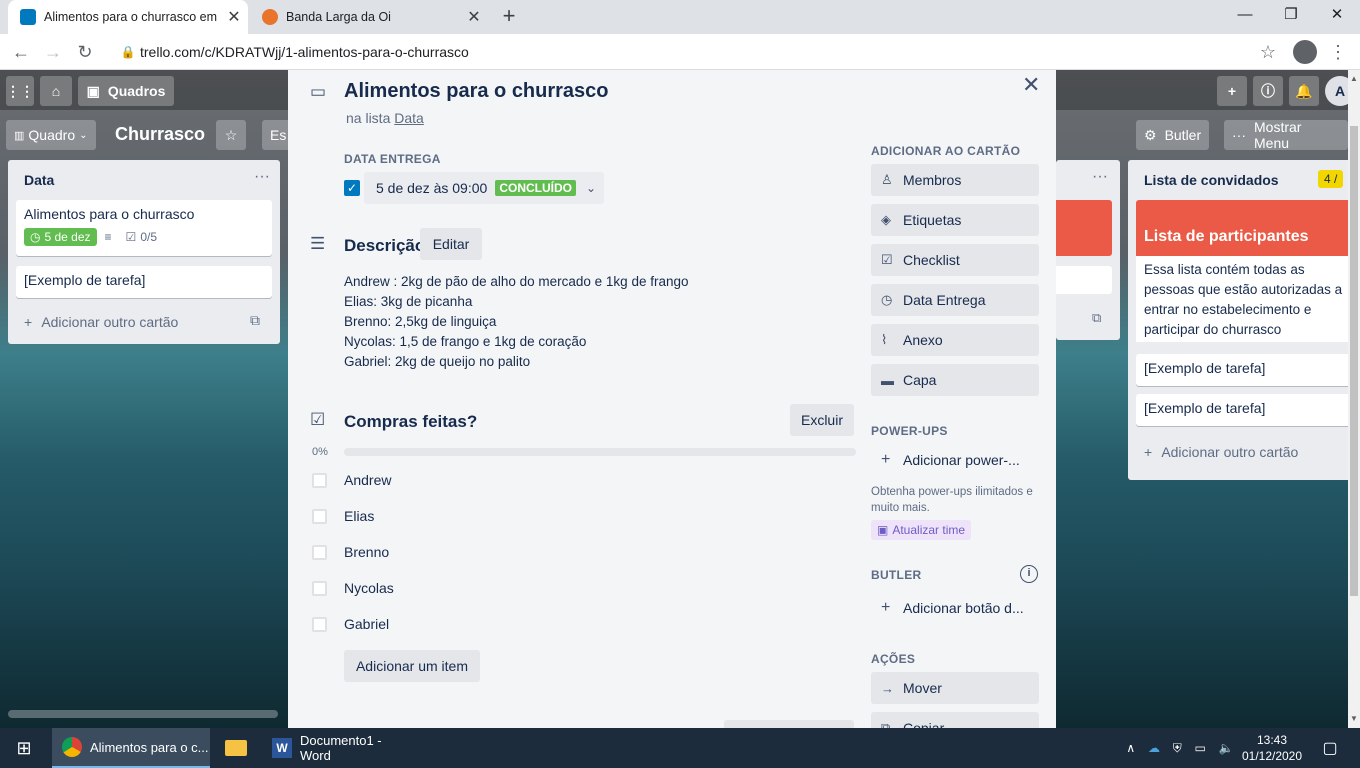 Image resolution: width=1360 pixels, height=768 pixels. Describe the element at coordinates (1278, 135) in the screenshot. I see `show-menu-label: Mostrar Menu` at that location.